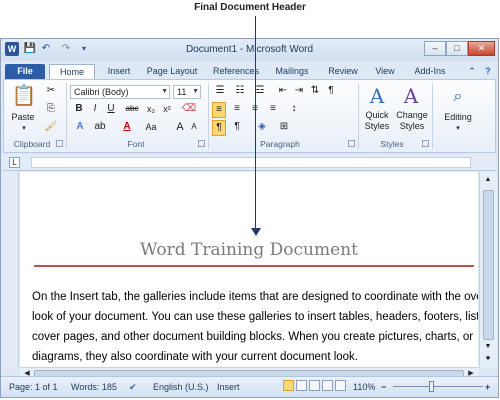 The width and height of the screenshot is (500, 400). I want to click on align-center-icon: ≡, so click(237, 109).